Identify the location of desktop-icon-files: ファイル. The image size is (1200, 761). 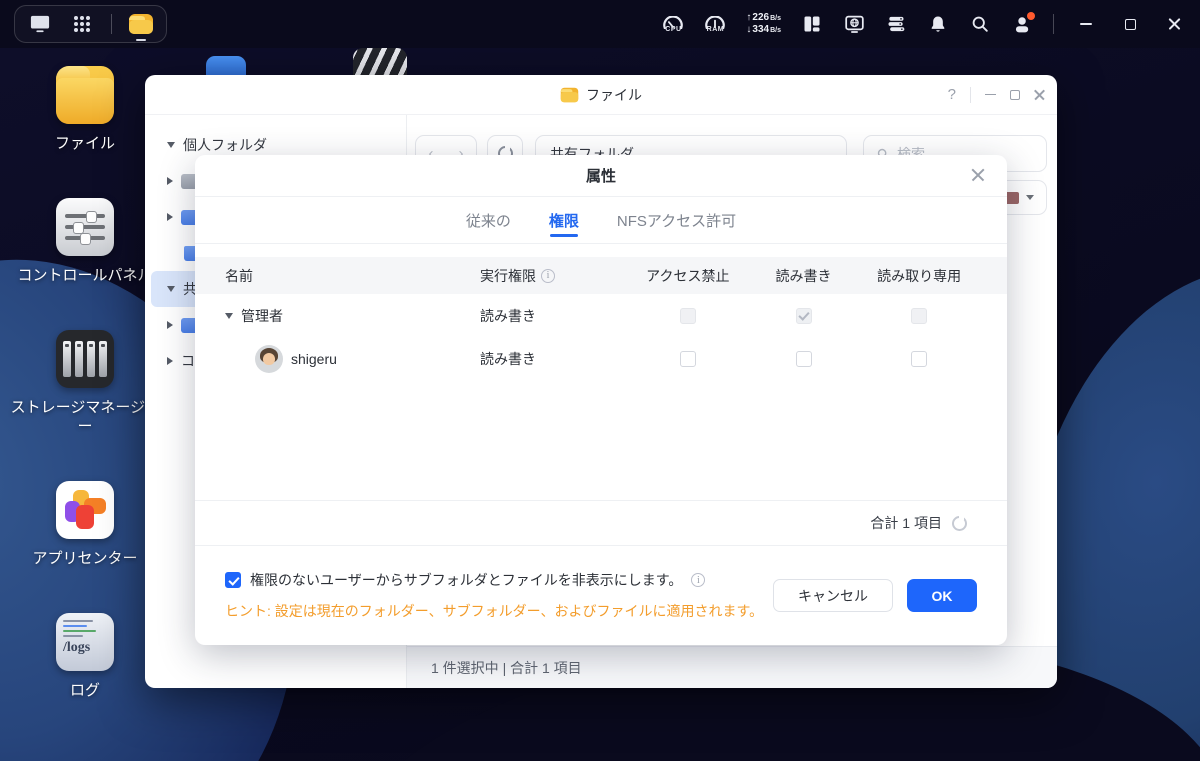
(85, 109).